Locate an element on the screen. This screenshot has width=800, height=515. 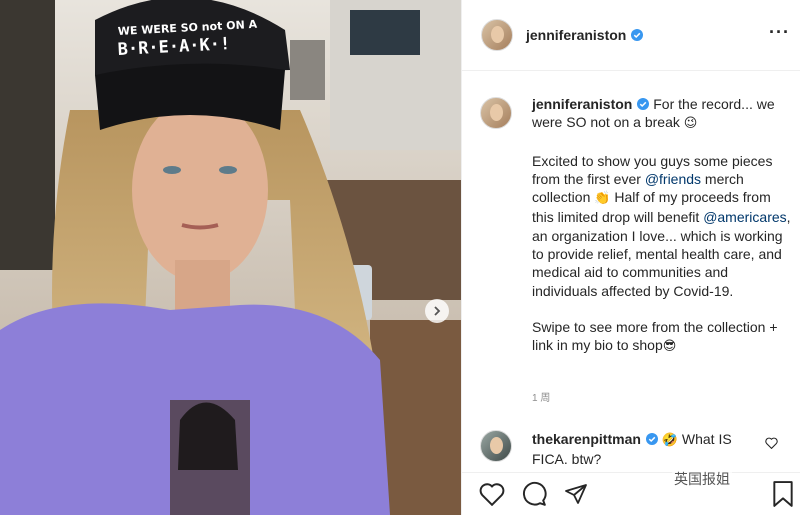
next-arrow-icon is located at coordinates (437, 311).